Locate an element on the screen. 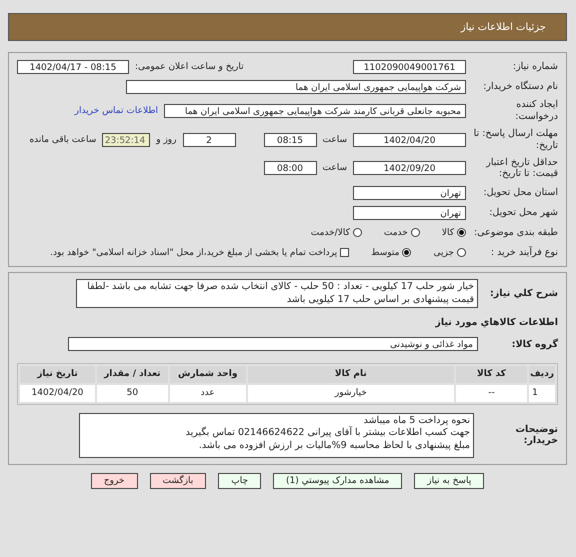 This screenshot has height=557, width=576. column-header: ردیف is located at coordinates (542, 374).